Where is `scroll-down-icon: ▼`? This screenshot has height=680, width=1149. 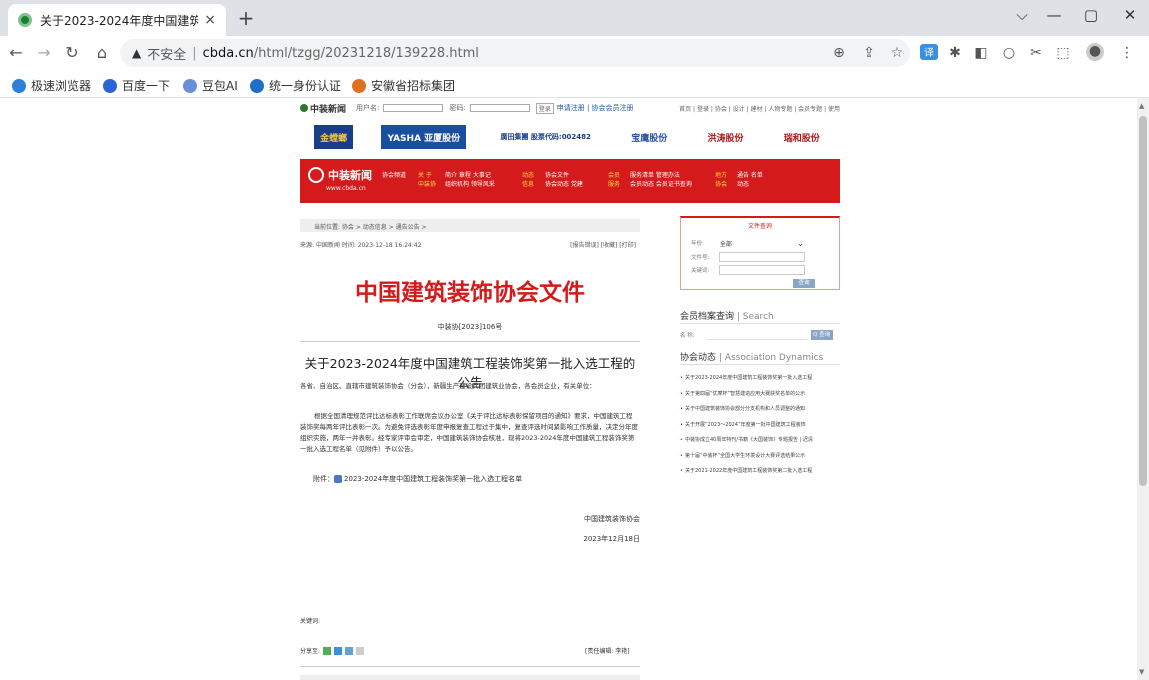 scroll-down-icon: ▼ is located at coordinates (1141, 672).